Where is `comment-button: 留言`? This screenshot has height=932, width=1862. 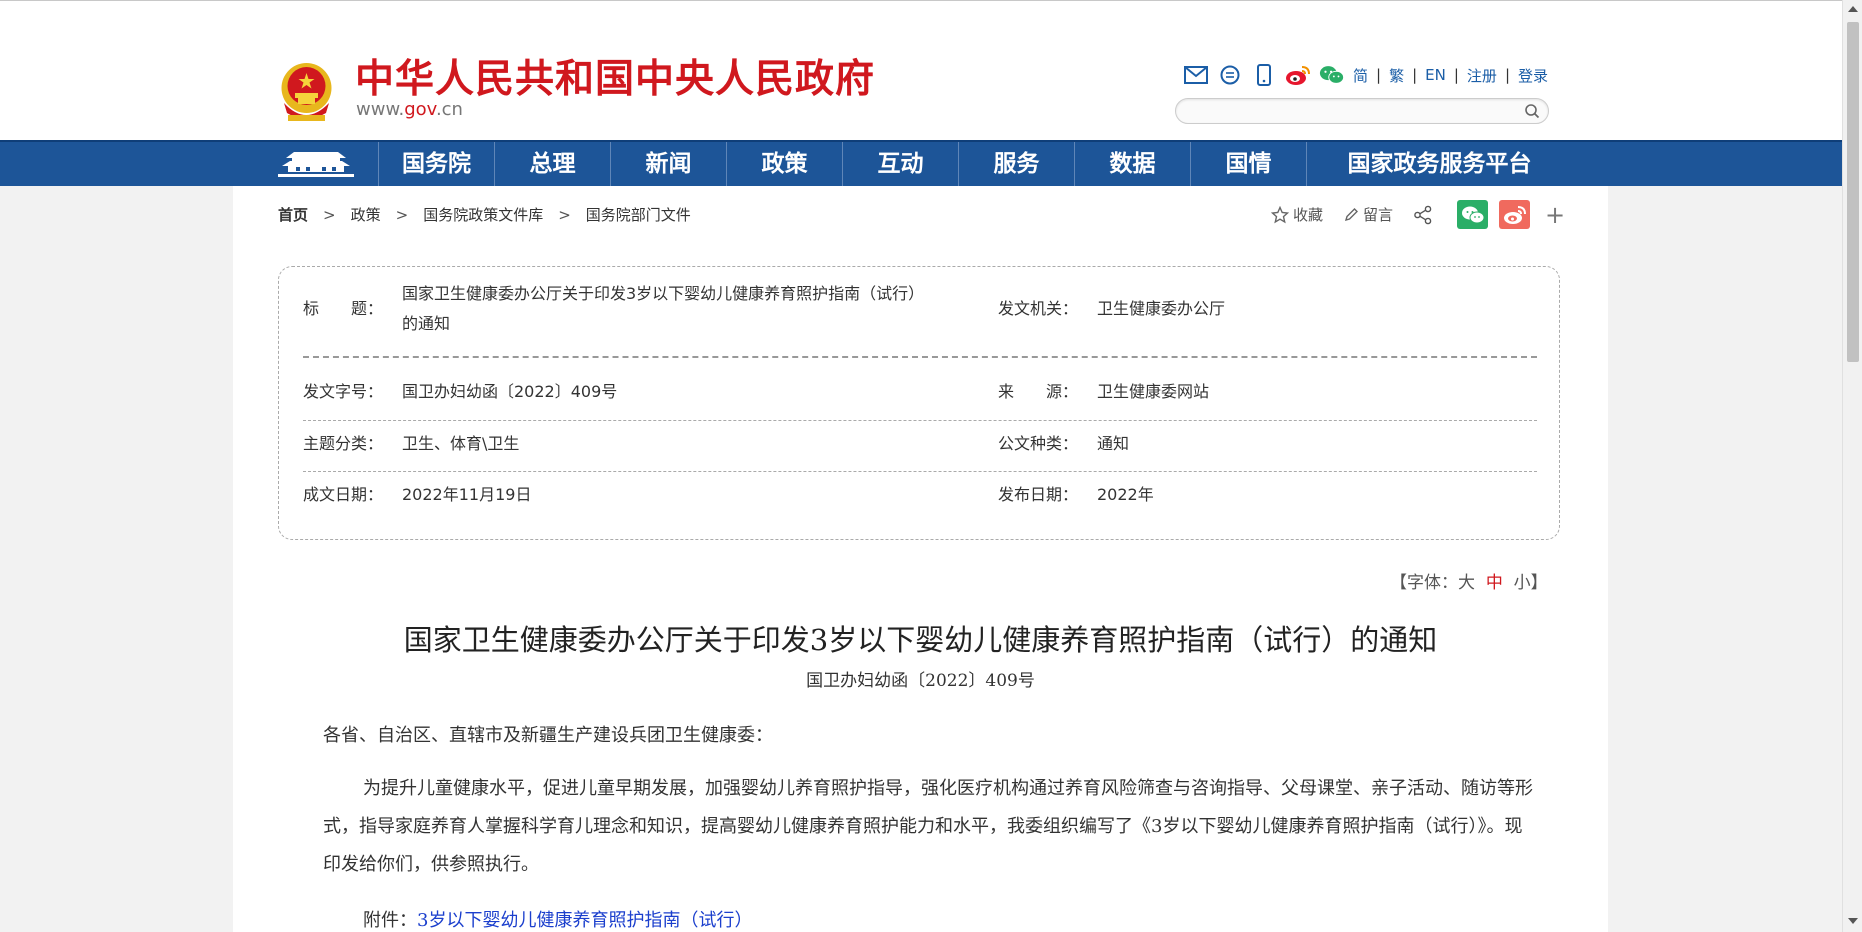 comment-button: 留言 is located at coordinates (1368, 214).